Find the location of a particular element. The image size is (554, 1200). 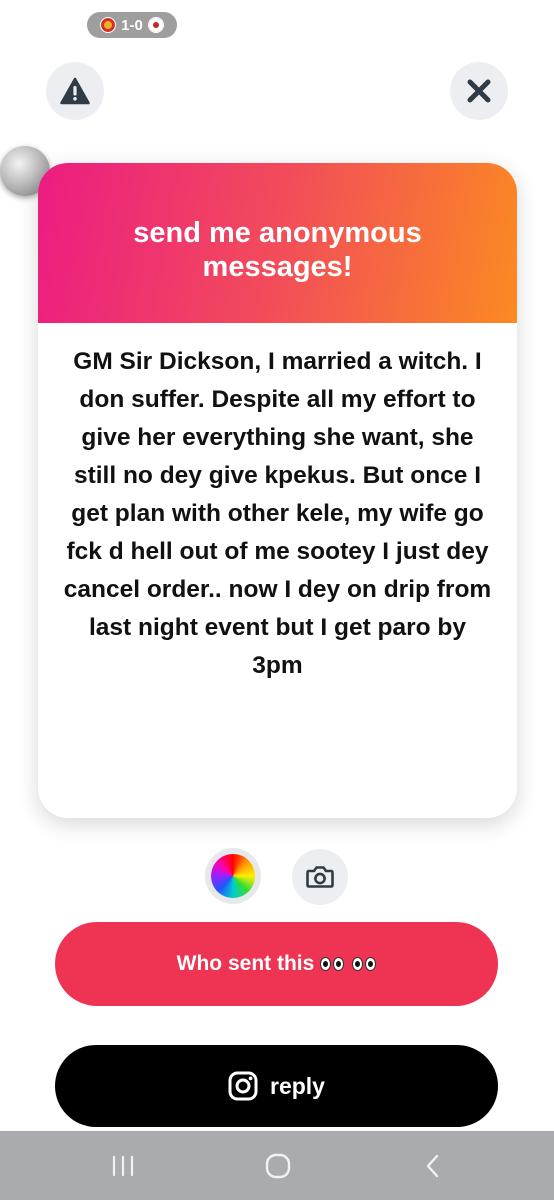

reply-button: reply is located at coordinates (276, 1086).